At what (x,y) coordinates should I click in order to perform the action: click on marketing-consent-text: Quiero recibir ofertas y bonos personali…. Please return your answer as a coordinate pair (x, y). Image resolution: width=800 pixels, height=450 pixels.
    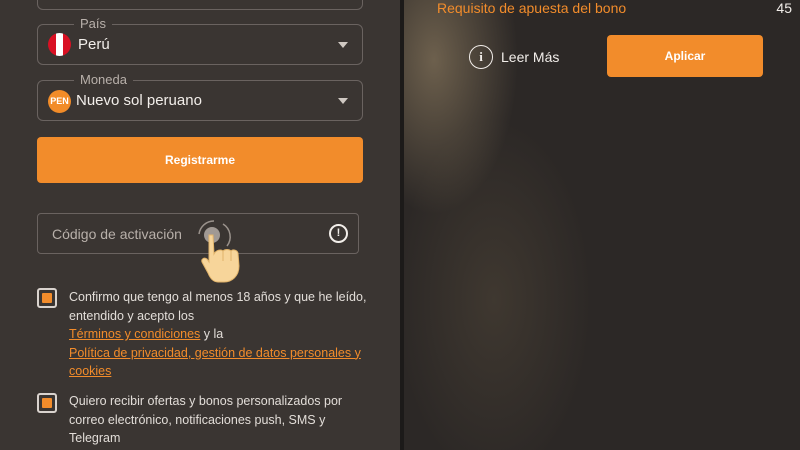
    Looking at the image, I should click on (206, 419).